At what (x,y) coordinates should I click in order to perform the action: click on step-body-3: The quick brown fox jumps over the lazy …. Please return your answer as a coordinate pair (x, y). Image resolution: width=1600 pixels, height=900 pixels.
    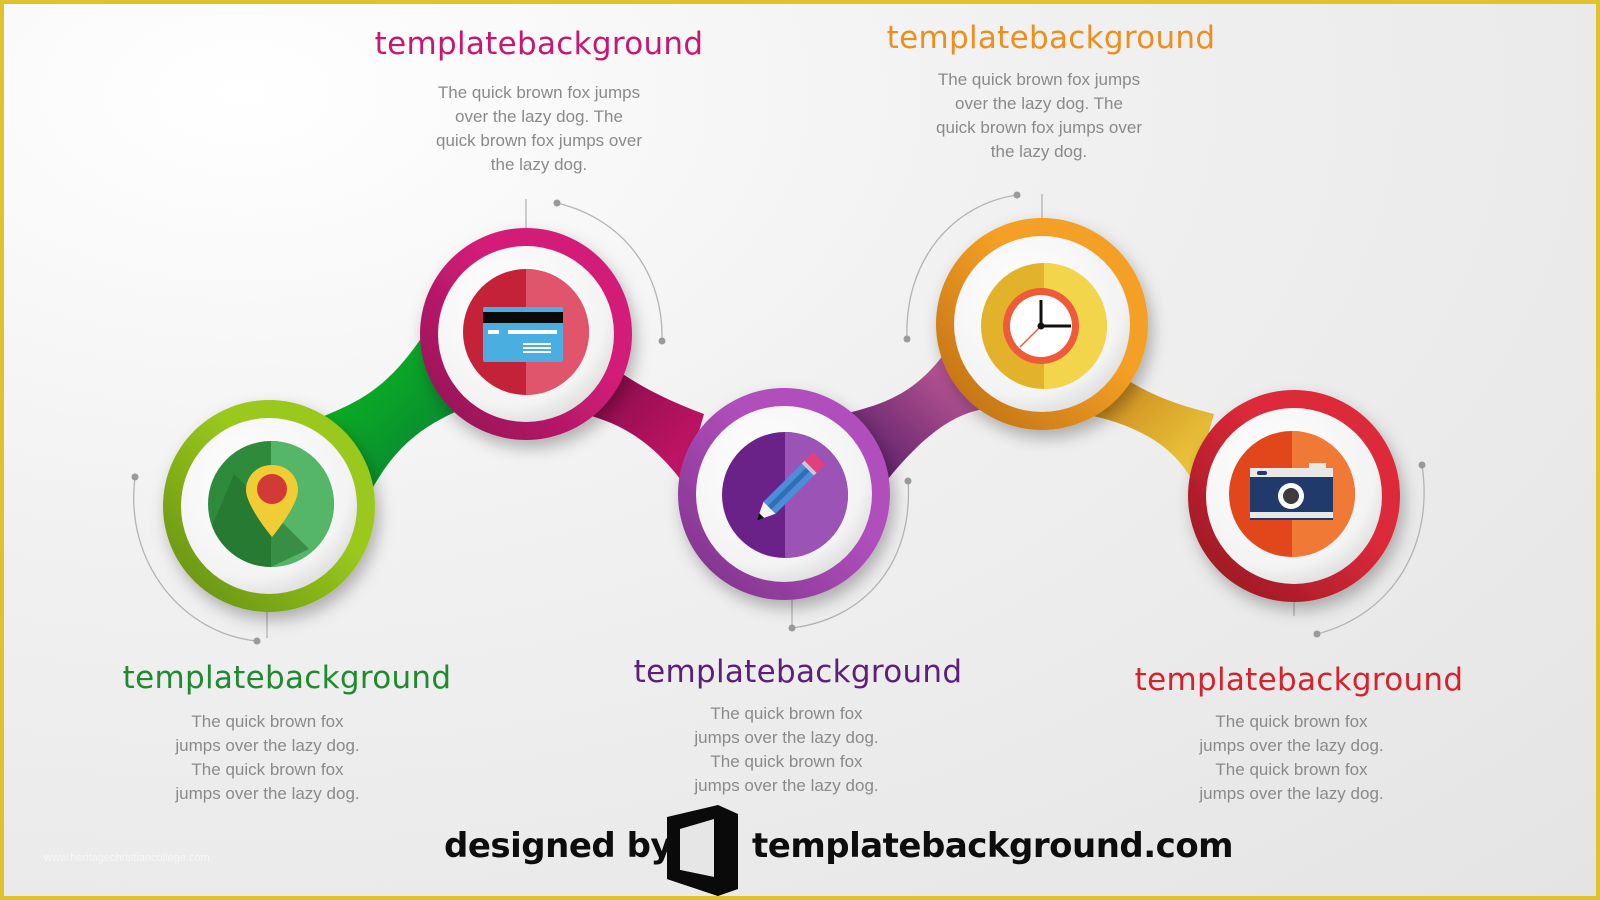
    Looking at the image, I should click on (786, 749).